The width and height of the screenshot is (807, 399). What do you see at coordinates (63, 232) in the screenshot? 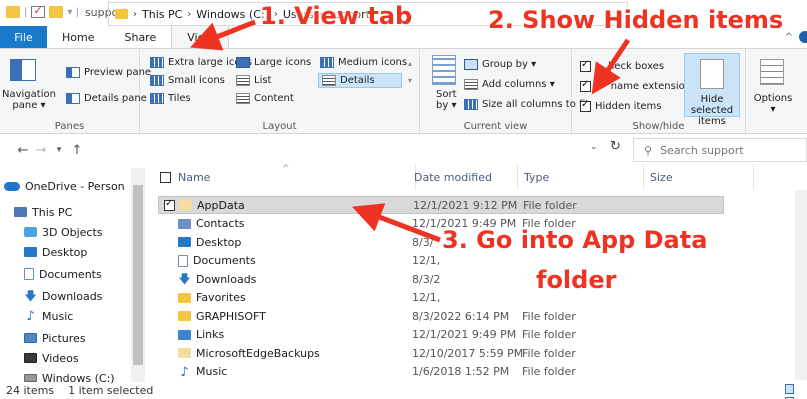
I see `nav-item-3d-objects: 3D Objects` at bounding box center [63, 232].